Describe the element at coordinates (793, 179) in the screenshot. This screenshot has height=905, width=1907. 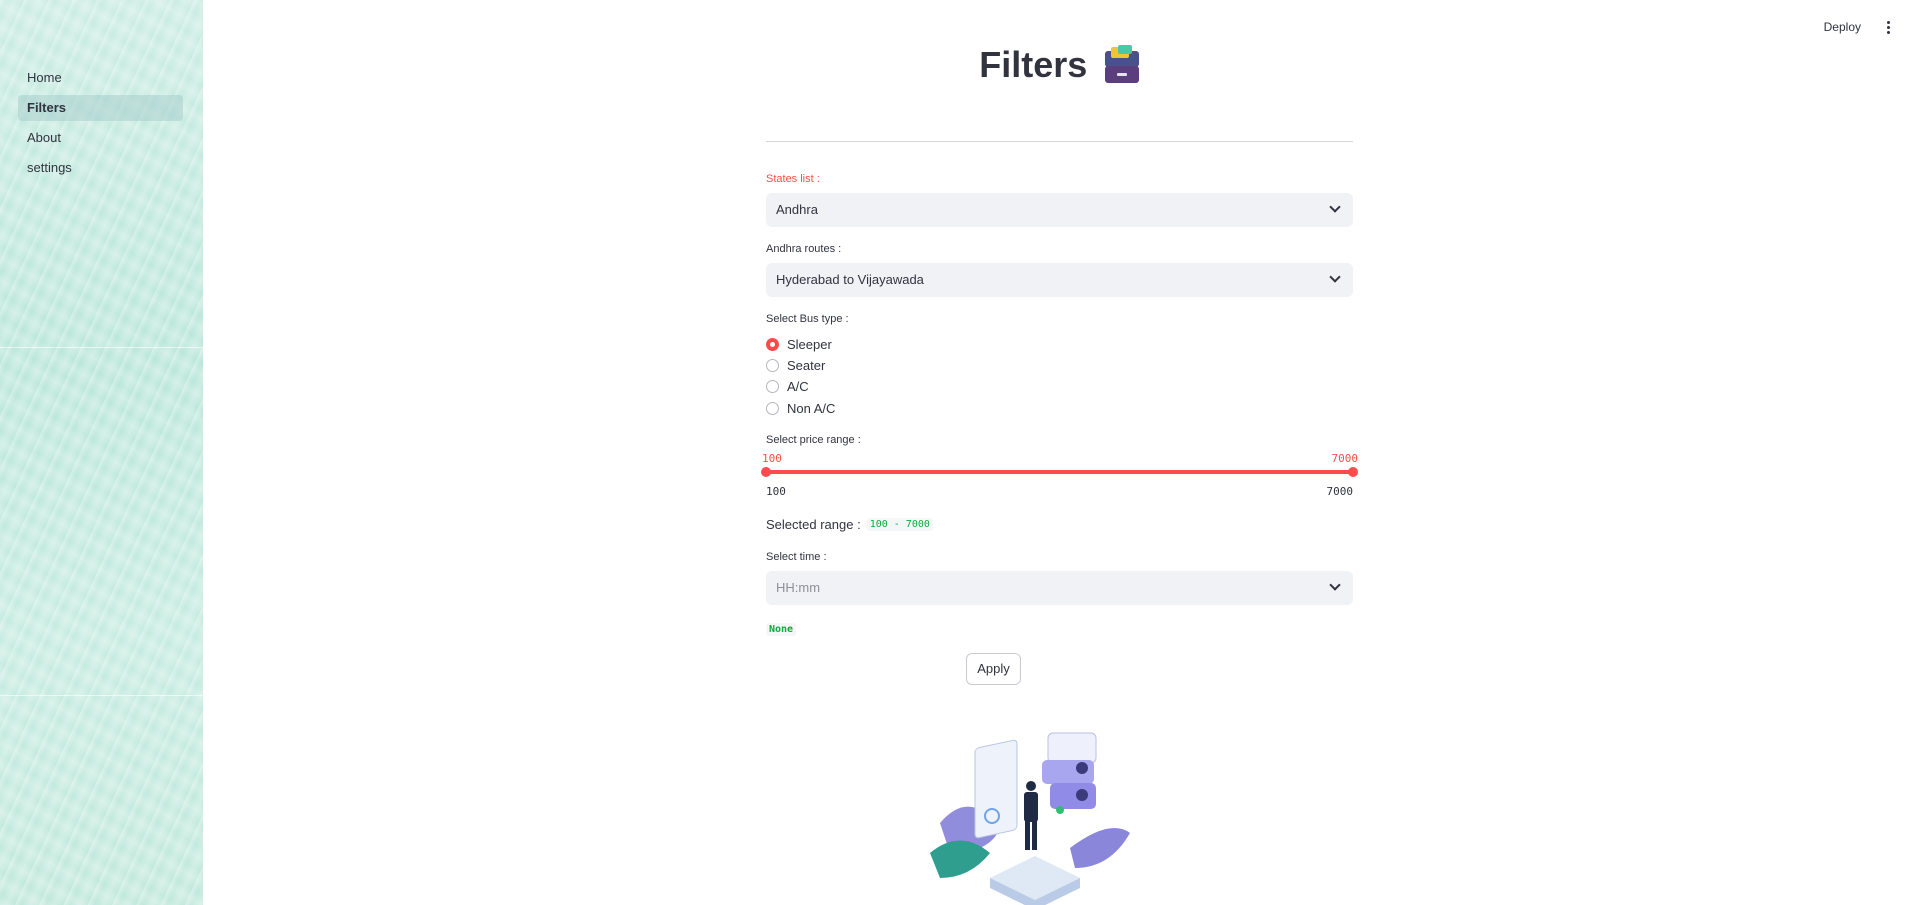
I see `states-label: States list :` at that location.